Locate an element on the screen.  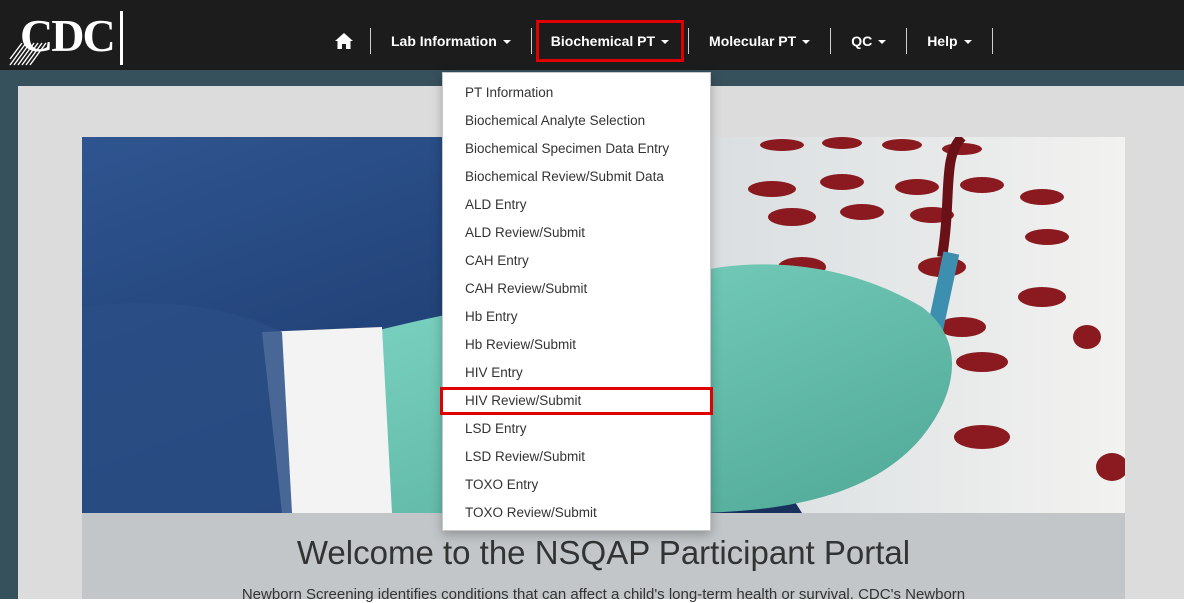
menu-item-hiv-review-submit: HIV Review/Submit is located at coordinates (576, 401).